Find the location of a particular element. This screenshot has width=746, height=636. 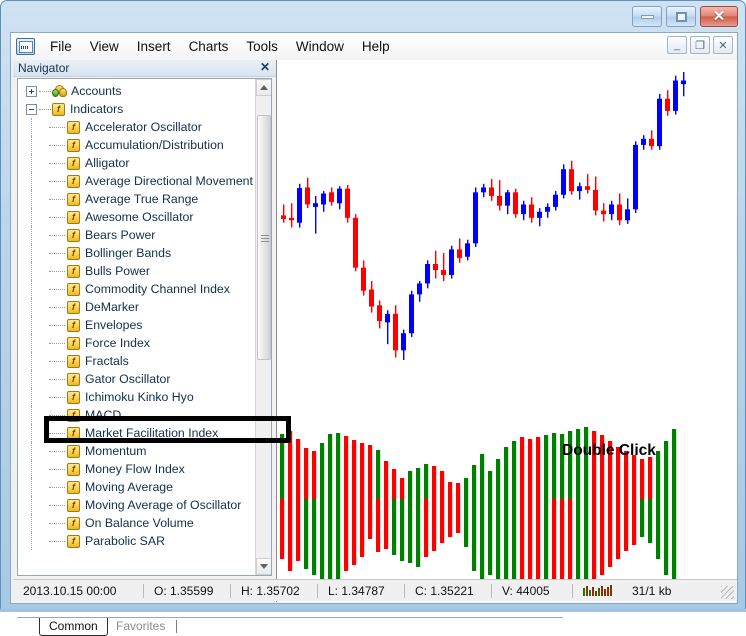

close-button: ✕ is located at coordinates (719, 16).